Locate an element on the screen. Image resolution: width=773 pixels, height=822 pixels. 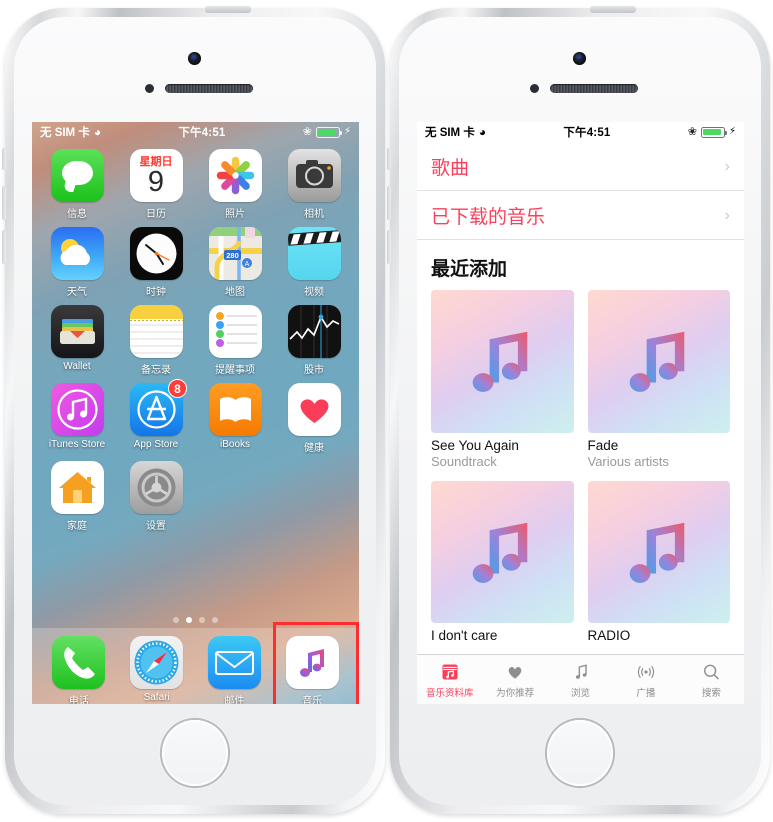
safari-icon is located at coordinates (157, 662).